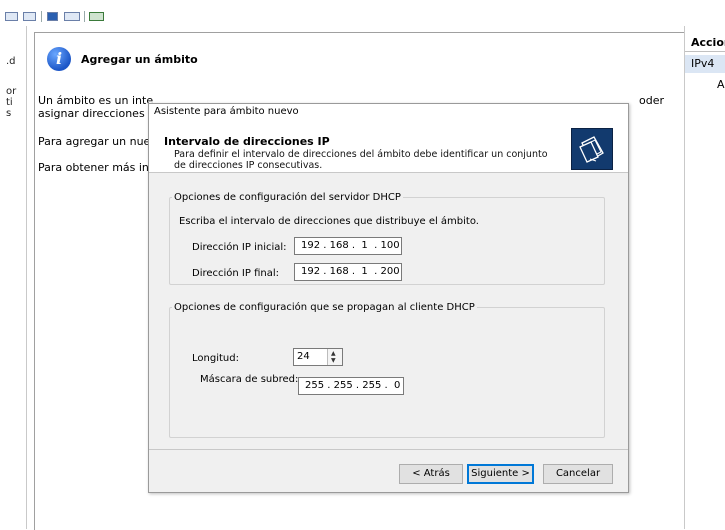 This screenshot has width=725, height=530. What do you see at coordinates (249, 379) in the screenshot?
I see `subnet-mask-label: Máscara de subred:` at bounding box center [249, 379].